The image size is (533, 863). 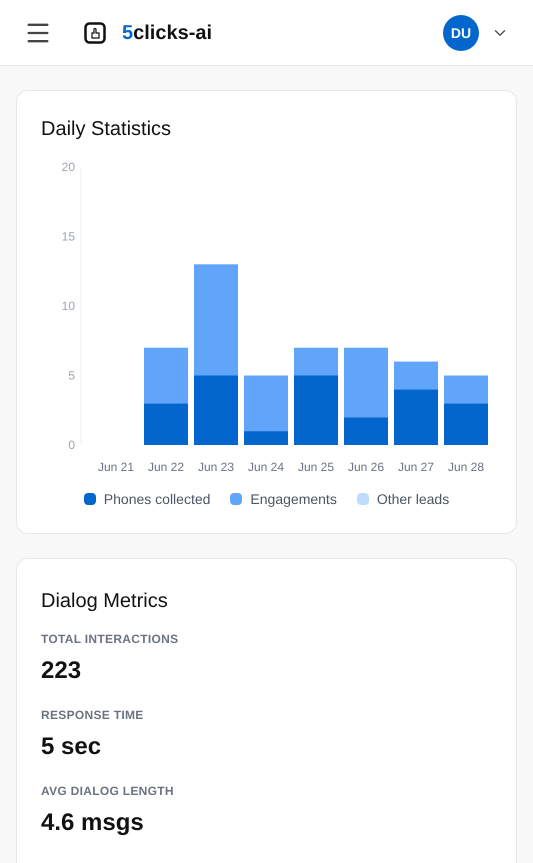 I want to click on axis-tick-label: Jun 21, so click(x=116, y=467).